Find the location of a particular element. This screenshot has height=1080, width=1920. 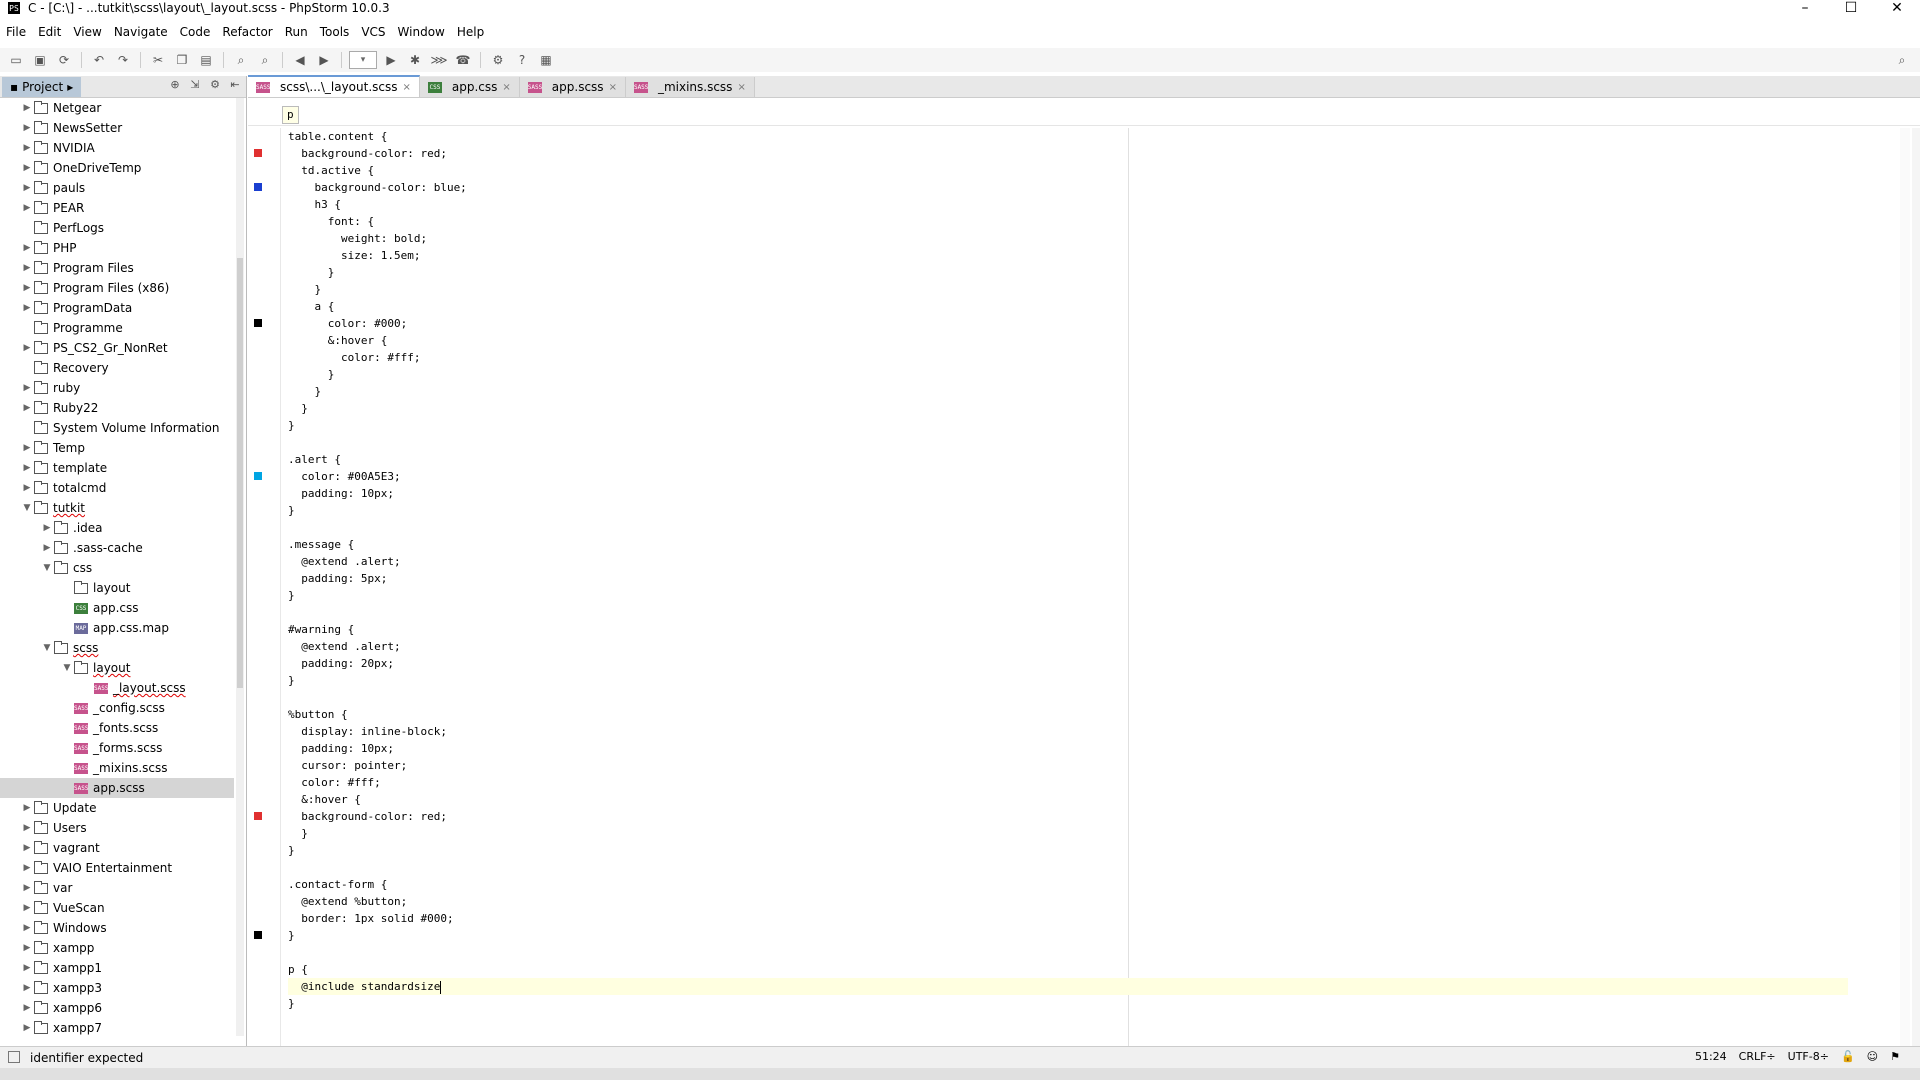

tree-item: ▶ Windows is located at coordinates (117, 928).